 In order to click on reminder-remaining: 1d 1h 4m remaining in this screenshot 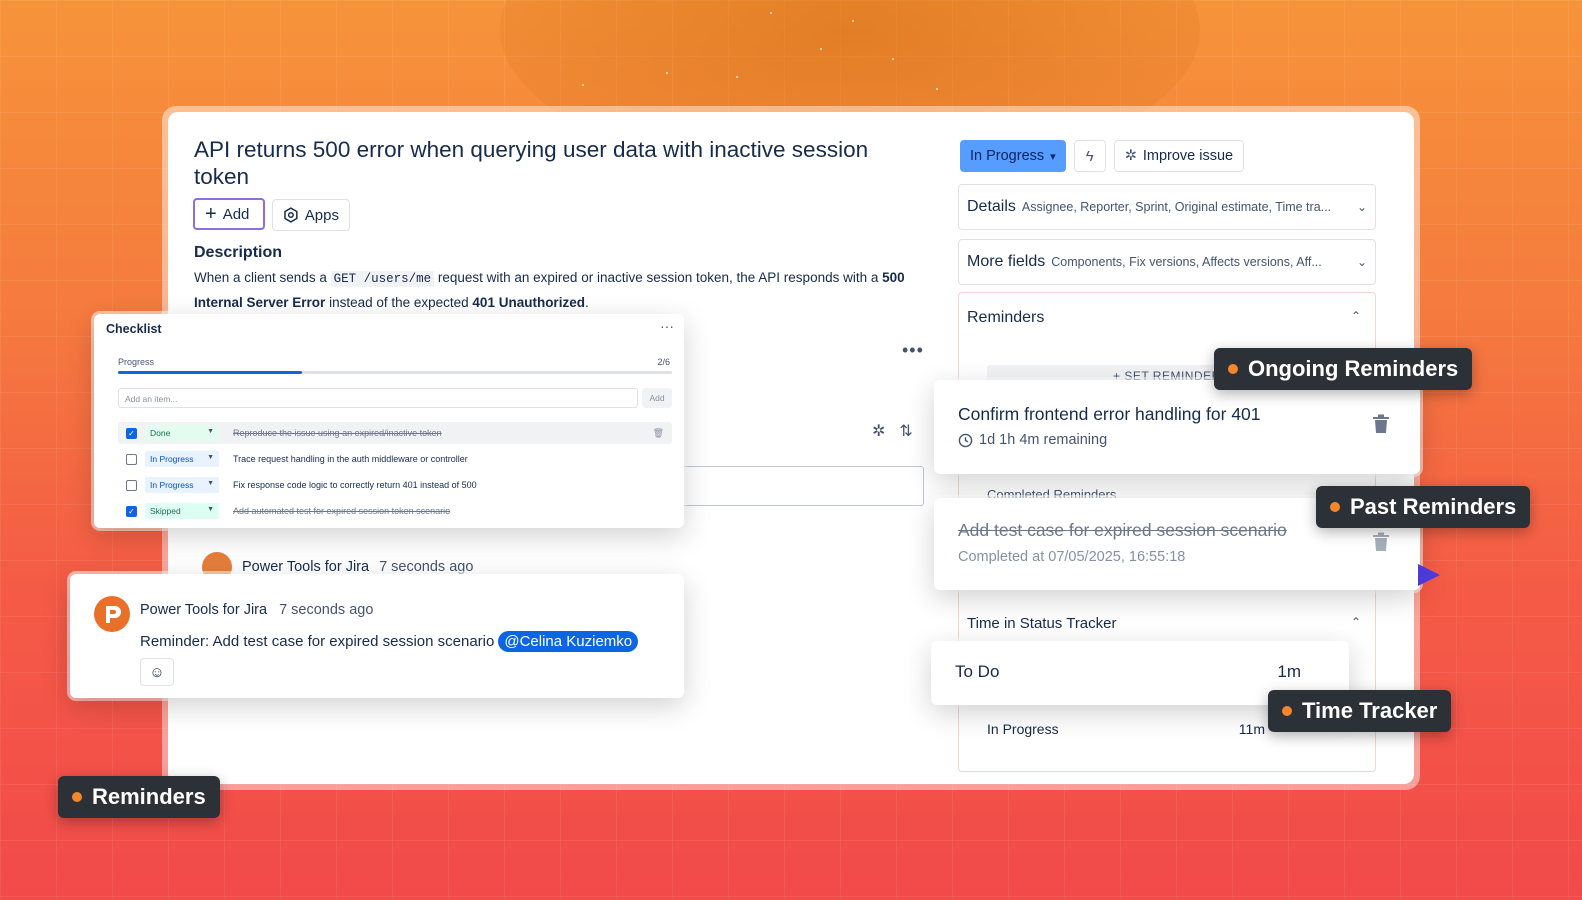, I will do `click(1032, 440)`.